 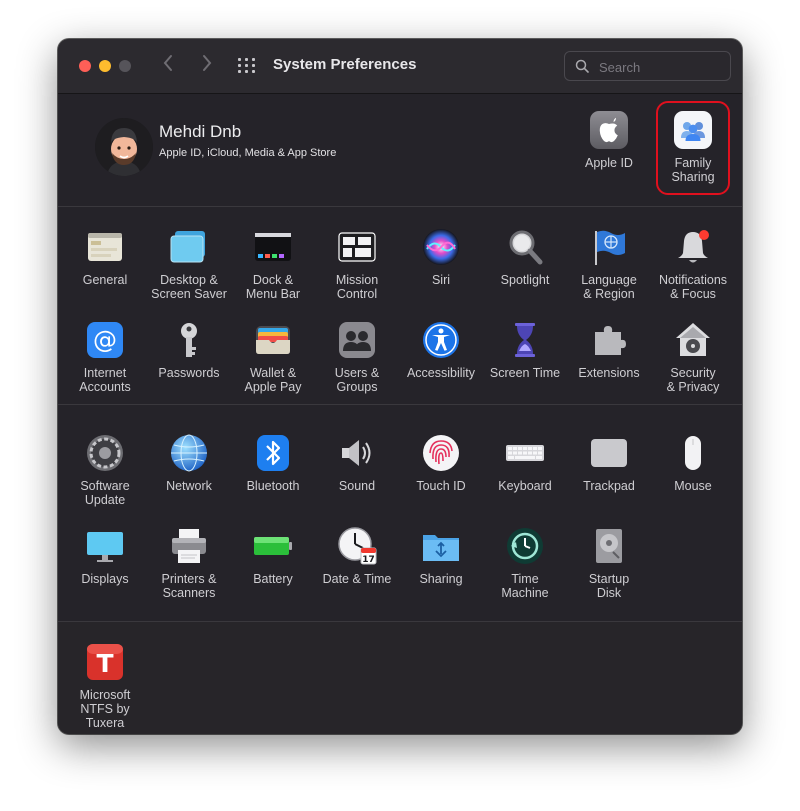 I want to click on disk-icon, so click(x=609, y=546).